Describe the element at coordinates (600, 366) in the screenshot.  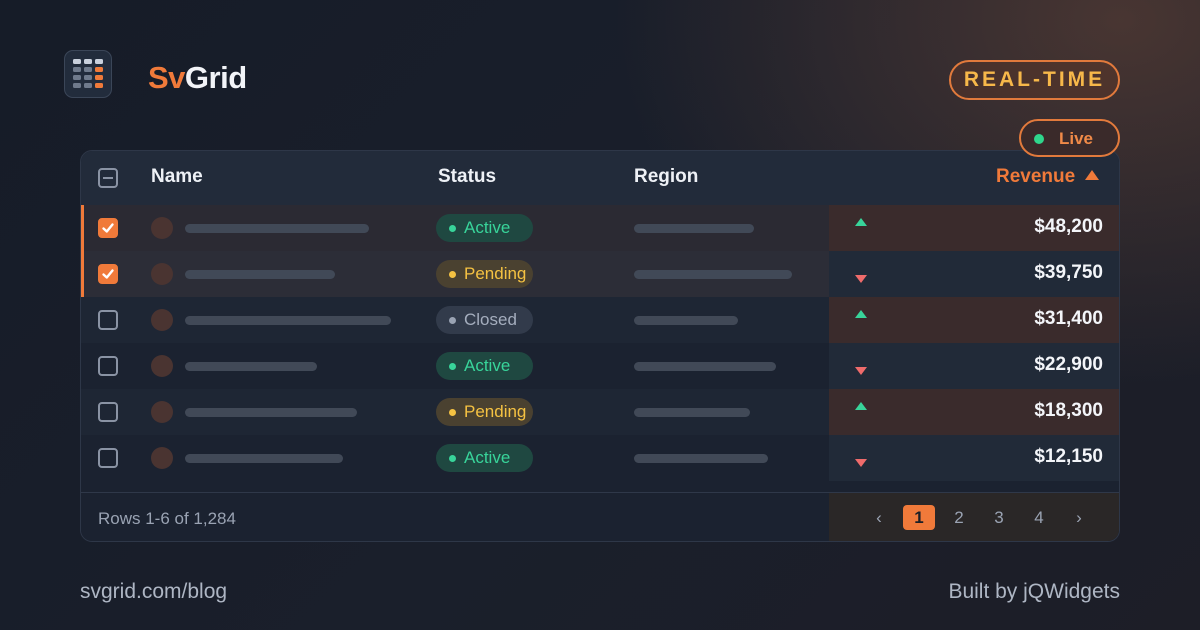
I see `table-row: Active $22,900` at that location.